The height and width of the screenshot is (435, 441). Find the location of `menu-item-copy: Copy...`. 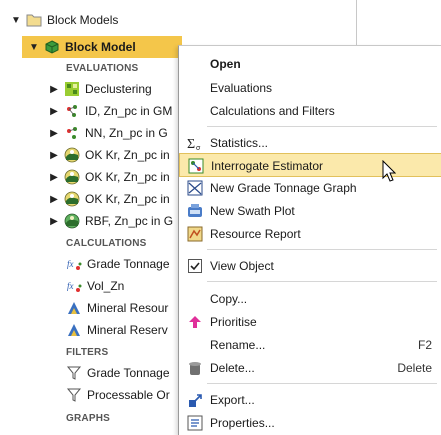

menu-item-copy: Copy... is located at coordinates (310, 299).